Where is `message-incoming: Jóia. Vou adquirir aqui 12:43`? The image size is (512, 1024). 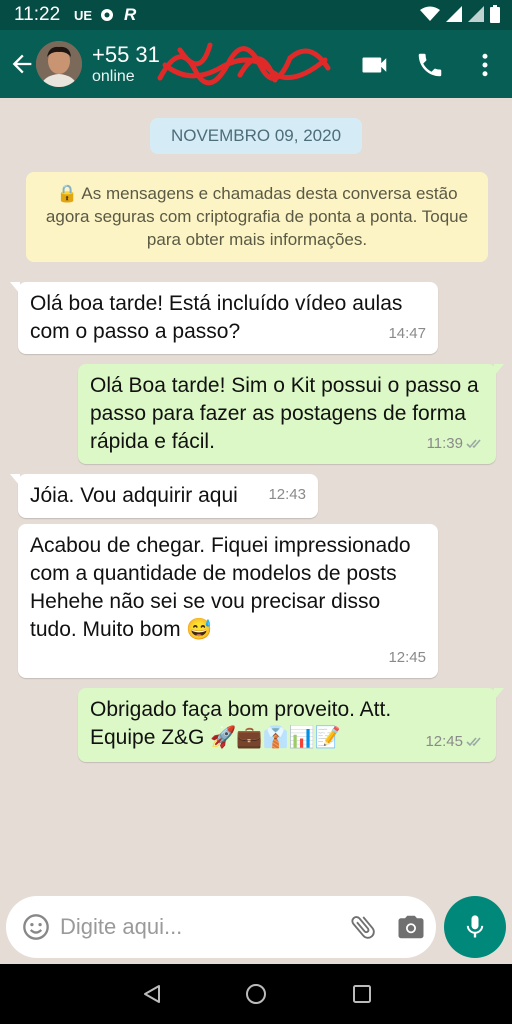 message-incoming: Jóia. Vou adquirir aqui 12:43 is located at coordinates (164, 496).